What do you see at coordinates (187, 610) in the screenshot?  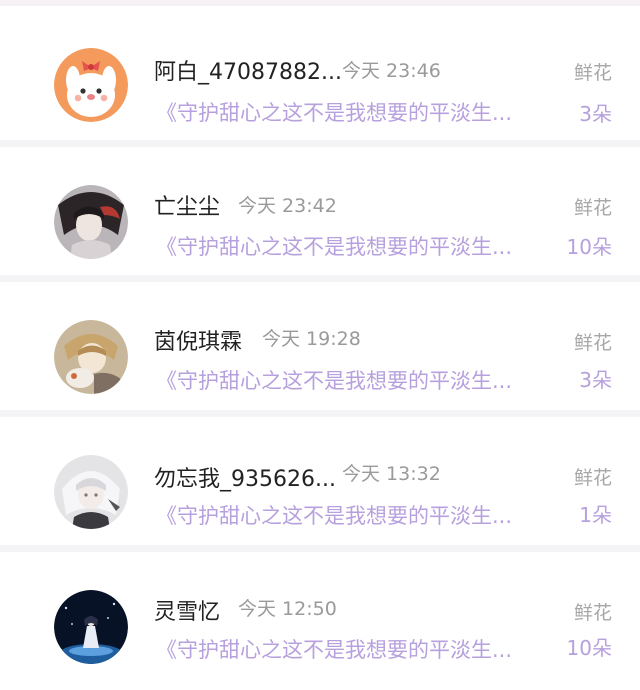 I see `username: 灵雪忆` at bounding box center [187, 610].